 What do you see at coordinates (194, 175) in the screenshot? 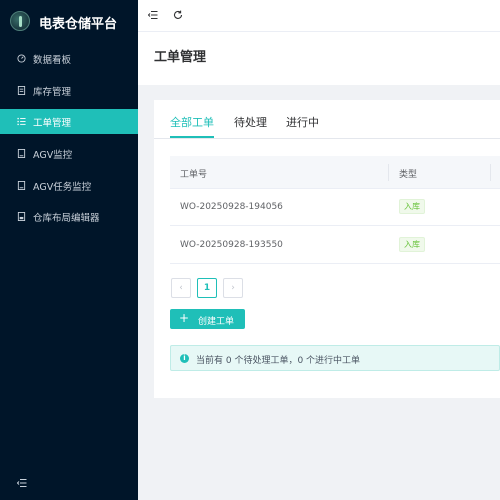
I see `column-header-order-id: 工单号` at bounding box center [194, 175].